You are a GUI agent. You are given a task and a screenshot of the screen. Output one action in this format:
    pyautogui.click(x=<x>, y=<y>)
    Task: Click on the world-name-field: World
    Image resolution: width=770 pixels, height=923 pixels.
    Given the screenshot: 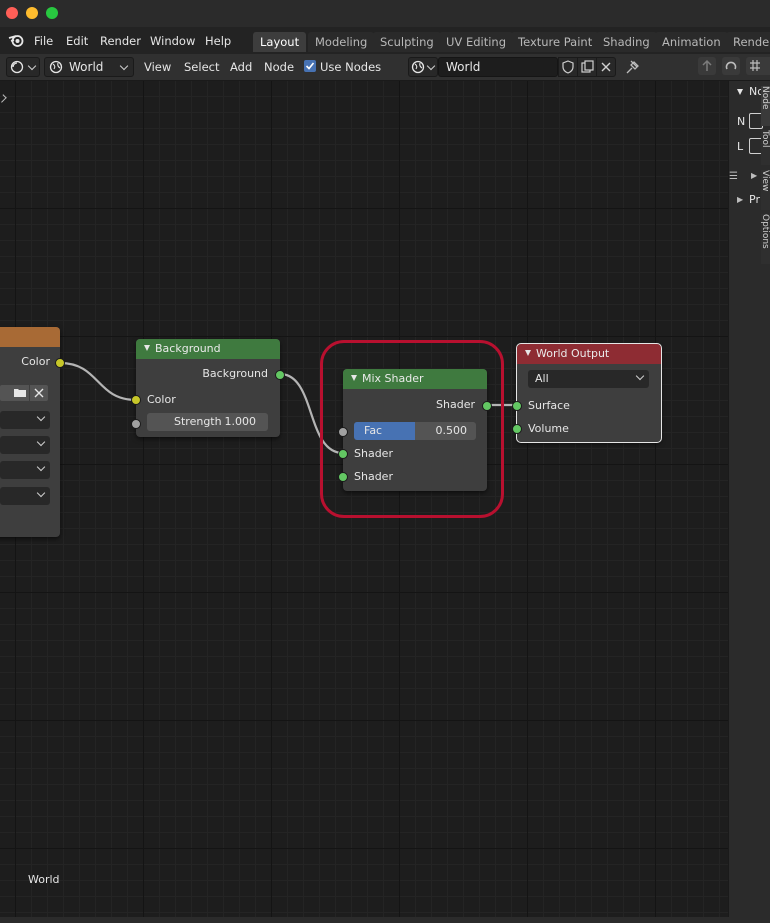 What is the action you would take?
    pyautogui.click(x=498, y=67)
    